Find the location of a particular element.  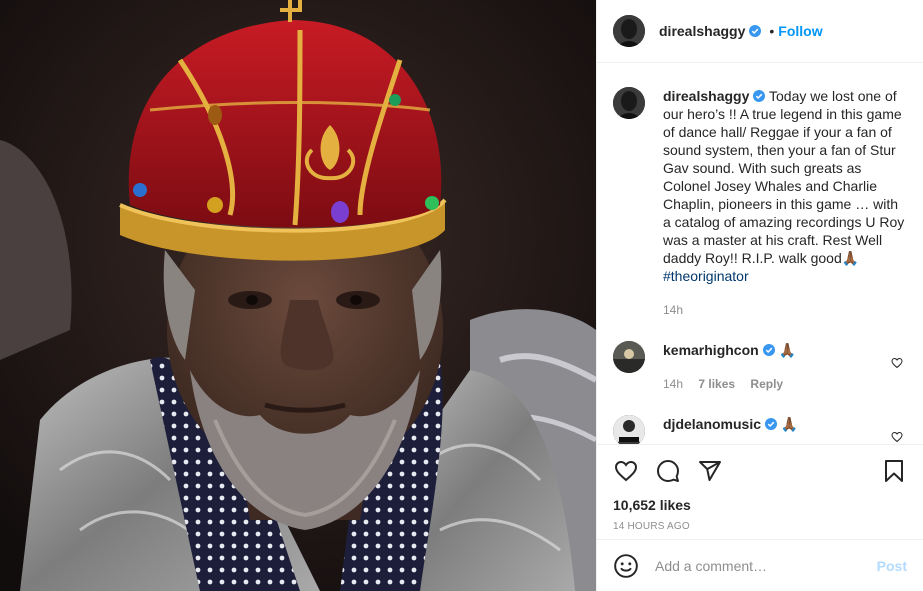

heart-icon is located at coordinates (626, 471).